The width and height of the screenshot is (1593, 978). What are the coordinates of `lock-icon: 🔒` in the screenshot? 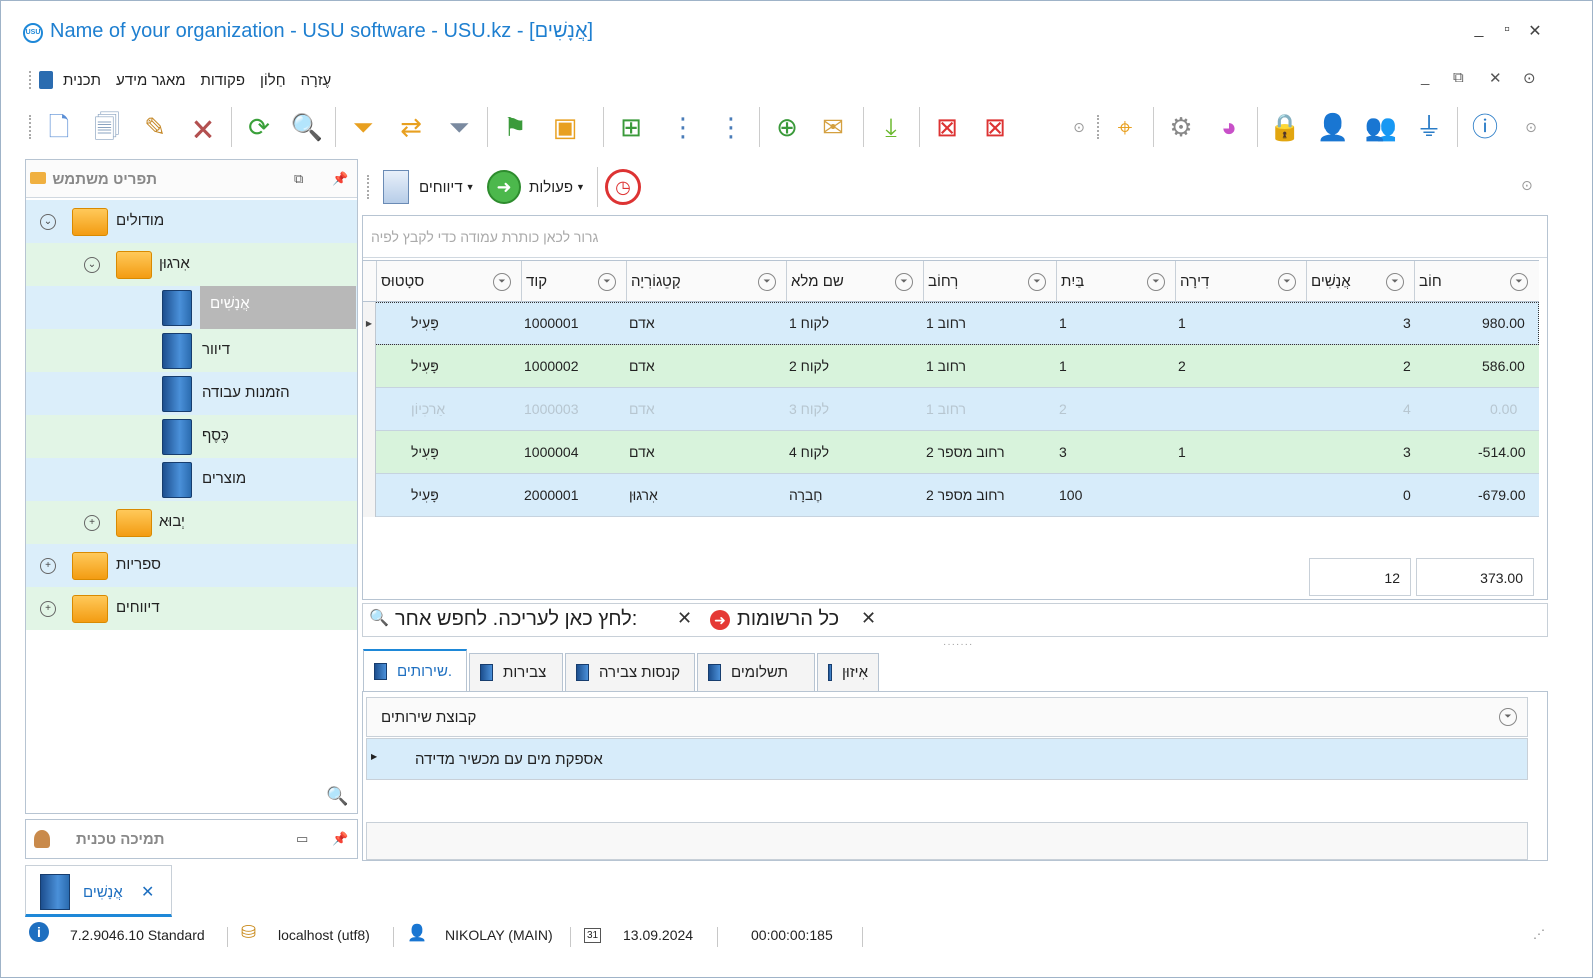 It's located at (1285, 127).